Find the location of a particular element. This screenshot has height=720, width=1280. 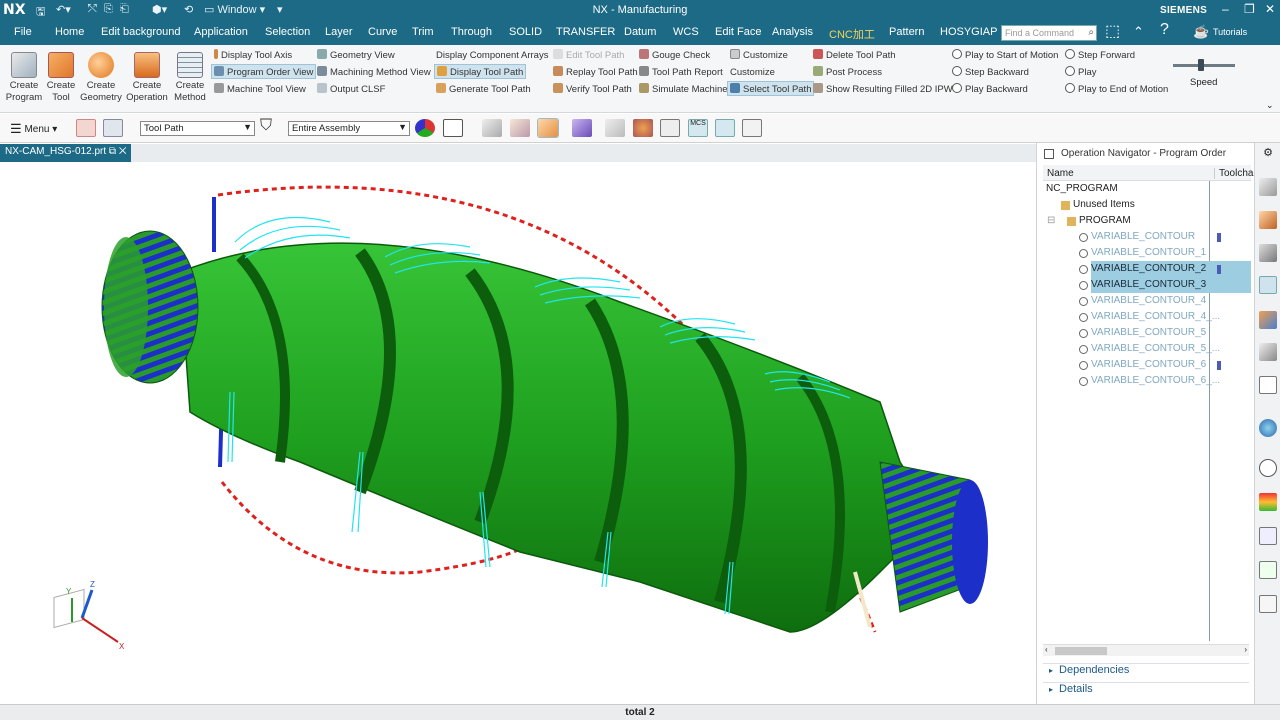

column-name: Name is located at coordinates (1060, 173).